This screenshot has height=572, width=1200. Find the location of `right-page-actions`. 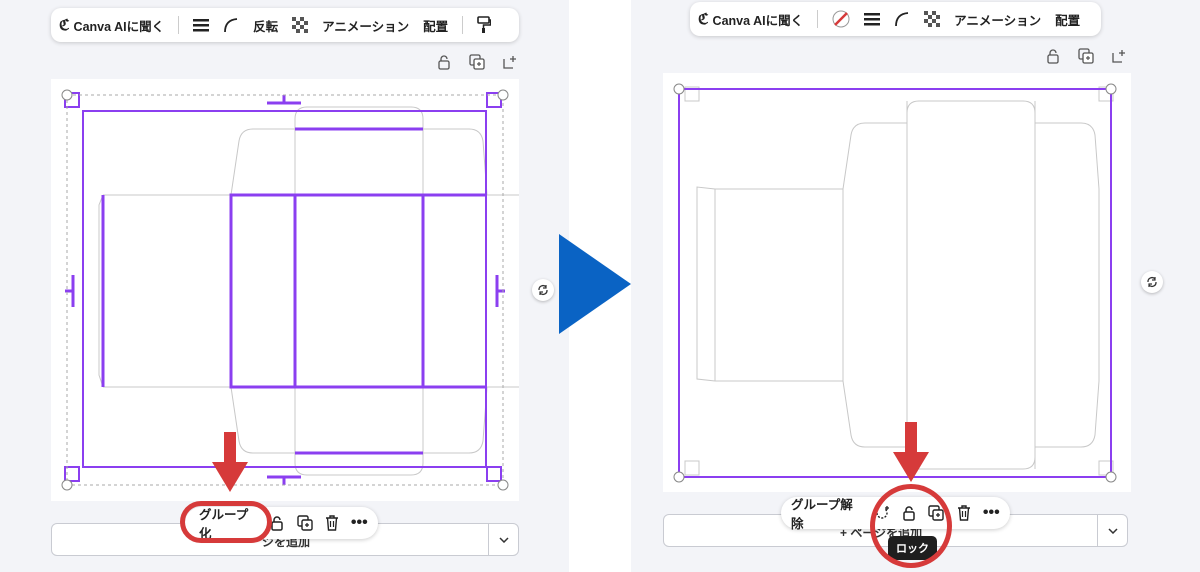

right-page-actions is located at coordinates (1086, 56).